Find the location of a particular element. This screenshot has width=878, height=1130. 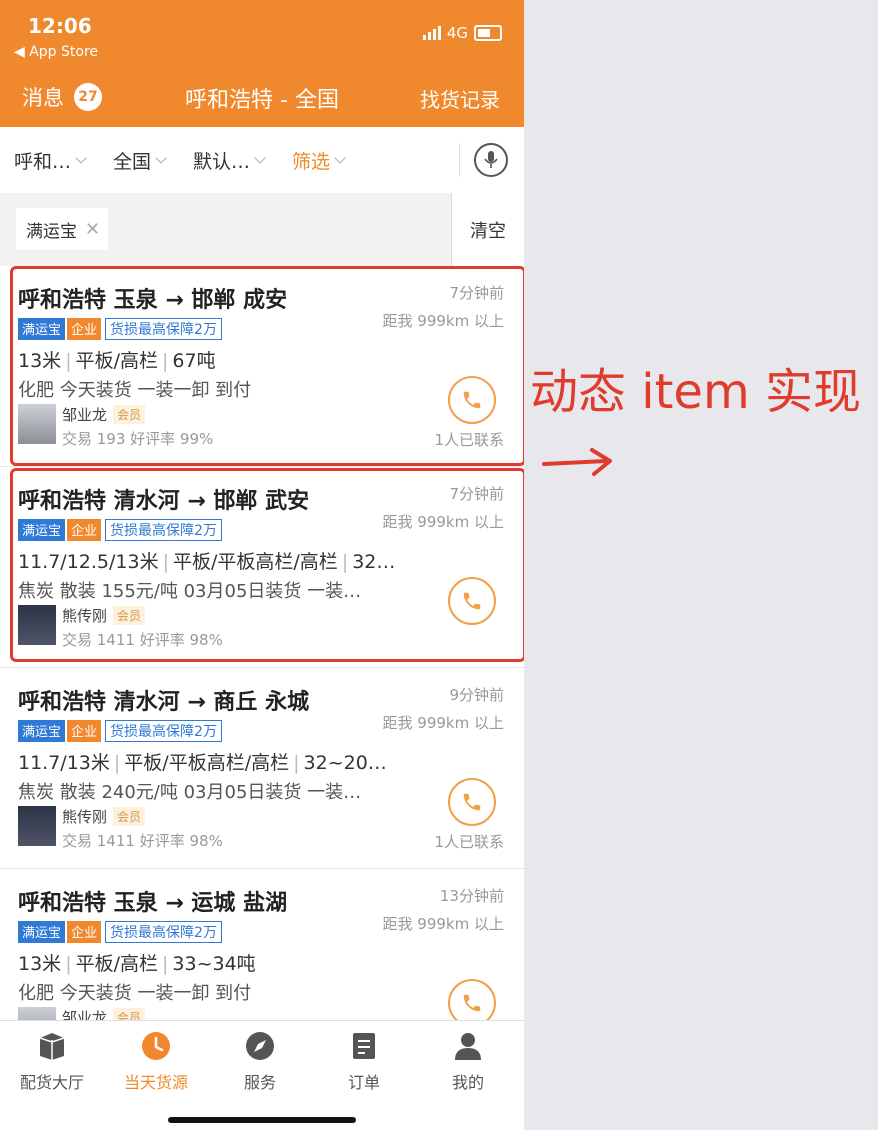

time-ago: 9分钟前 is located at coordinates (476, 695).